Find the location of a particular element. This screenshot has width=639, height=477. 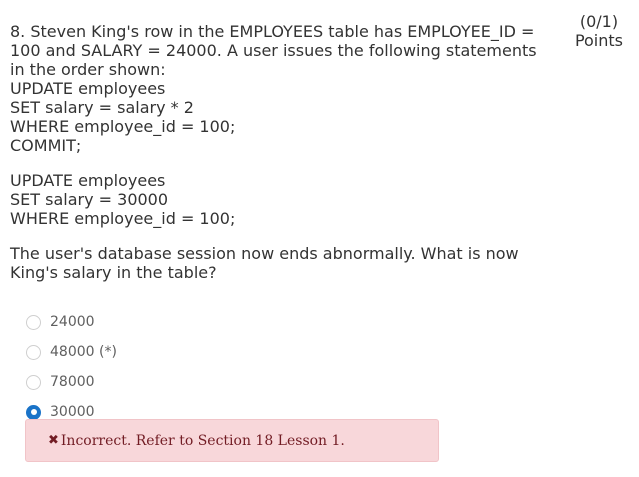

sql-line: SET salary = salary * 2 is located at coordinates (102, 107).